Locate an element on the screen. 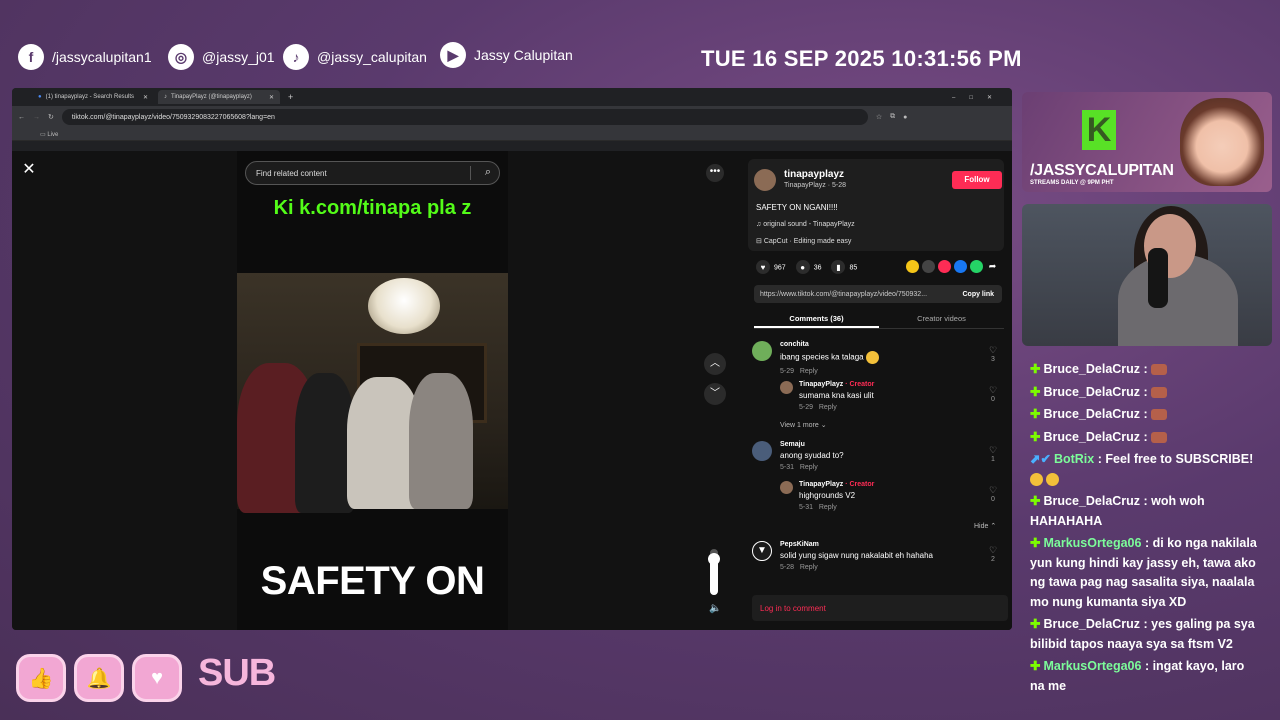 This screenshot has width=1280, height=720. whatsapp-icon is located at coordinates (976, 266).